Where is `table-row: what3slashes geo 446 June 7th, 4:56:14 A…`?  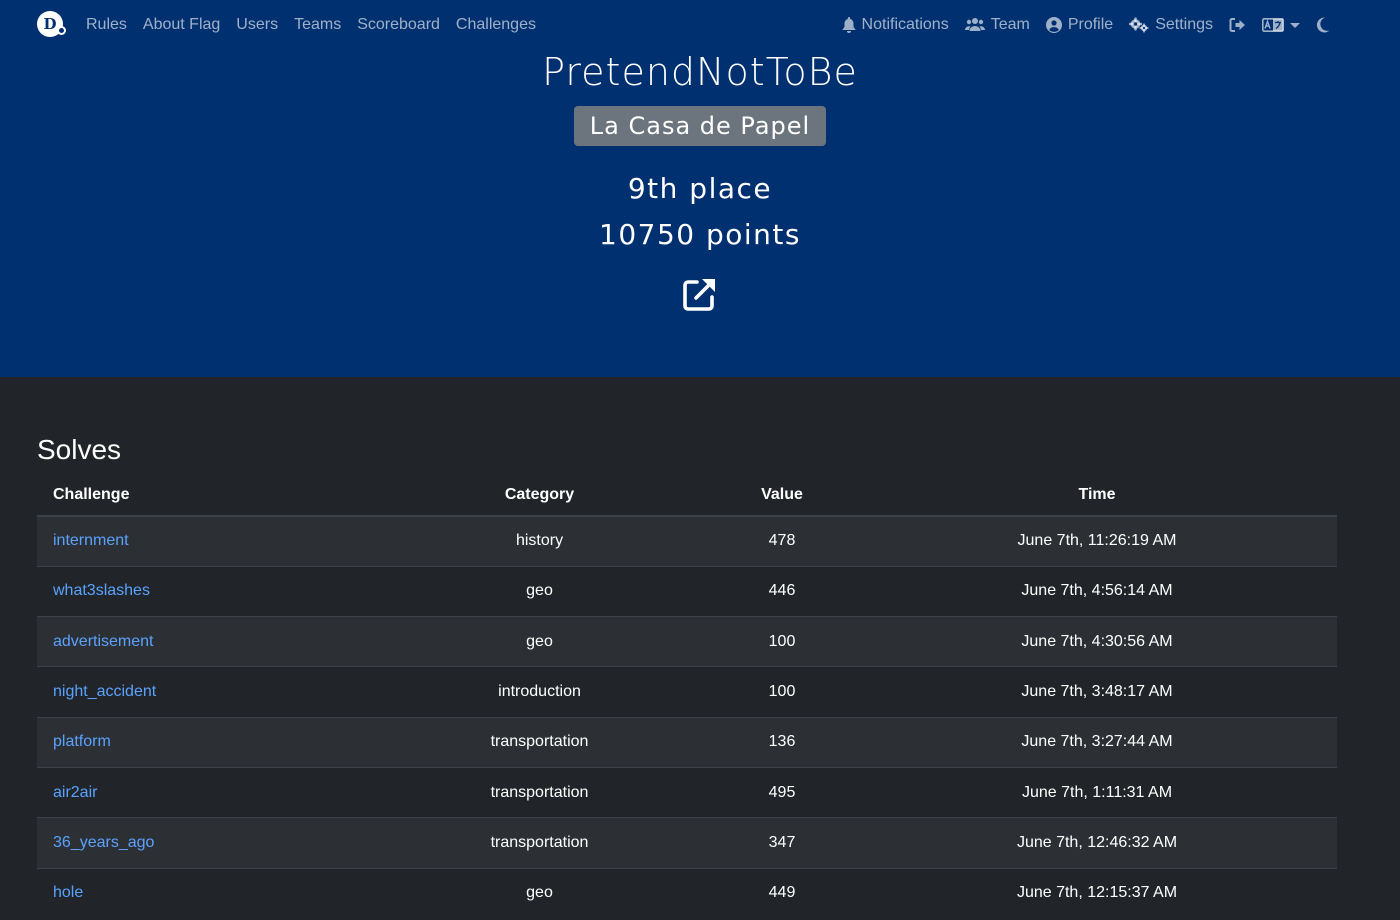
table-row: what3slashes geo 446 June 7th, 4:56:14 A… is located at coordinates (687, 591).